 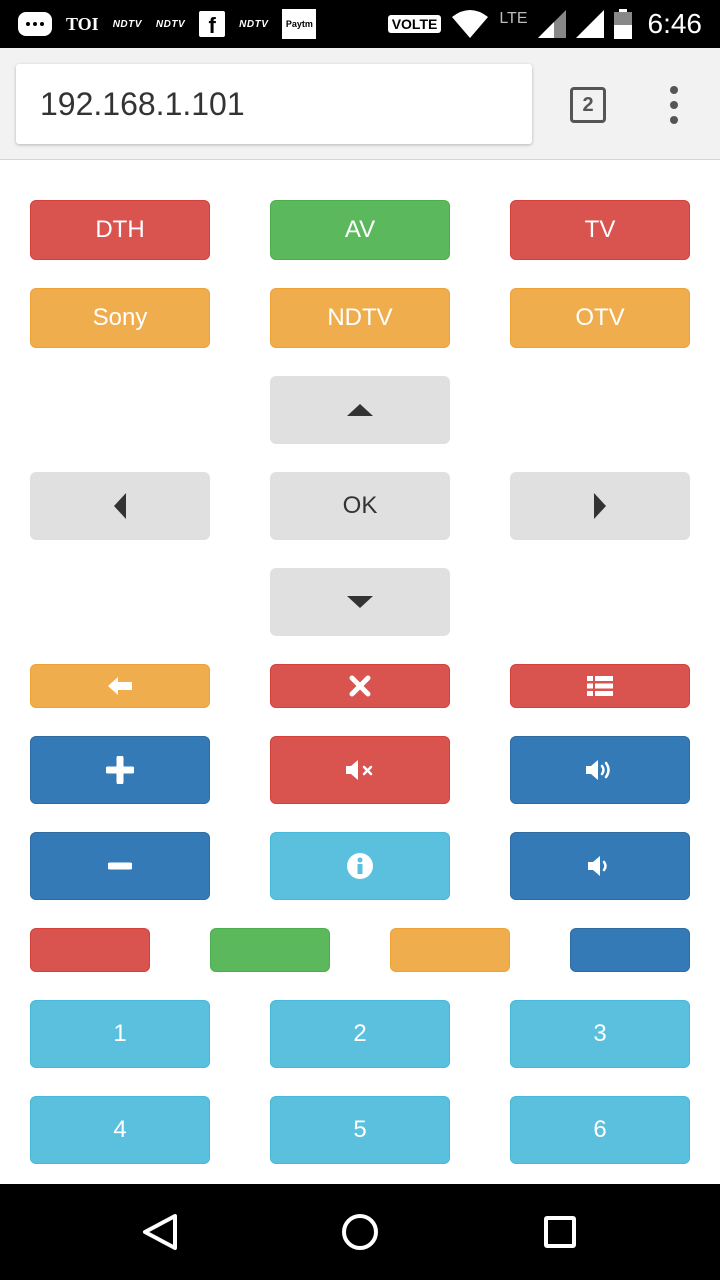 What do you see at coordinates (90, 950) in the screenshot?
I see `red-key-button` at bounding box center [90, 950].